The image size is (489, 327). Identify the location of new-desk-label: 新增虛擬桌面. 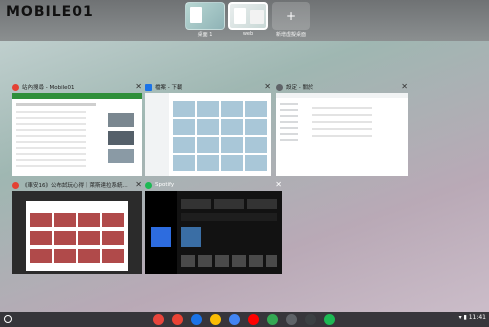
(290, 35).